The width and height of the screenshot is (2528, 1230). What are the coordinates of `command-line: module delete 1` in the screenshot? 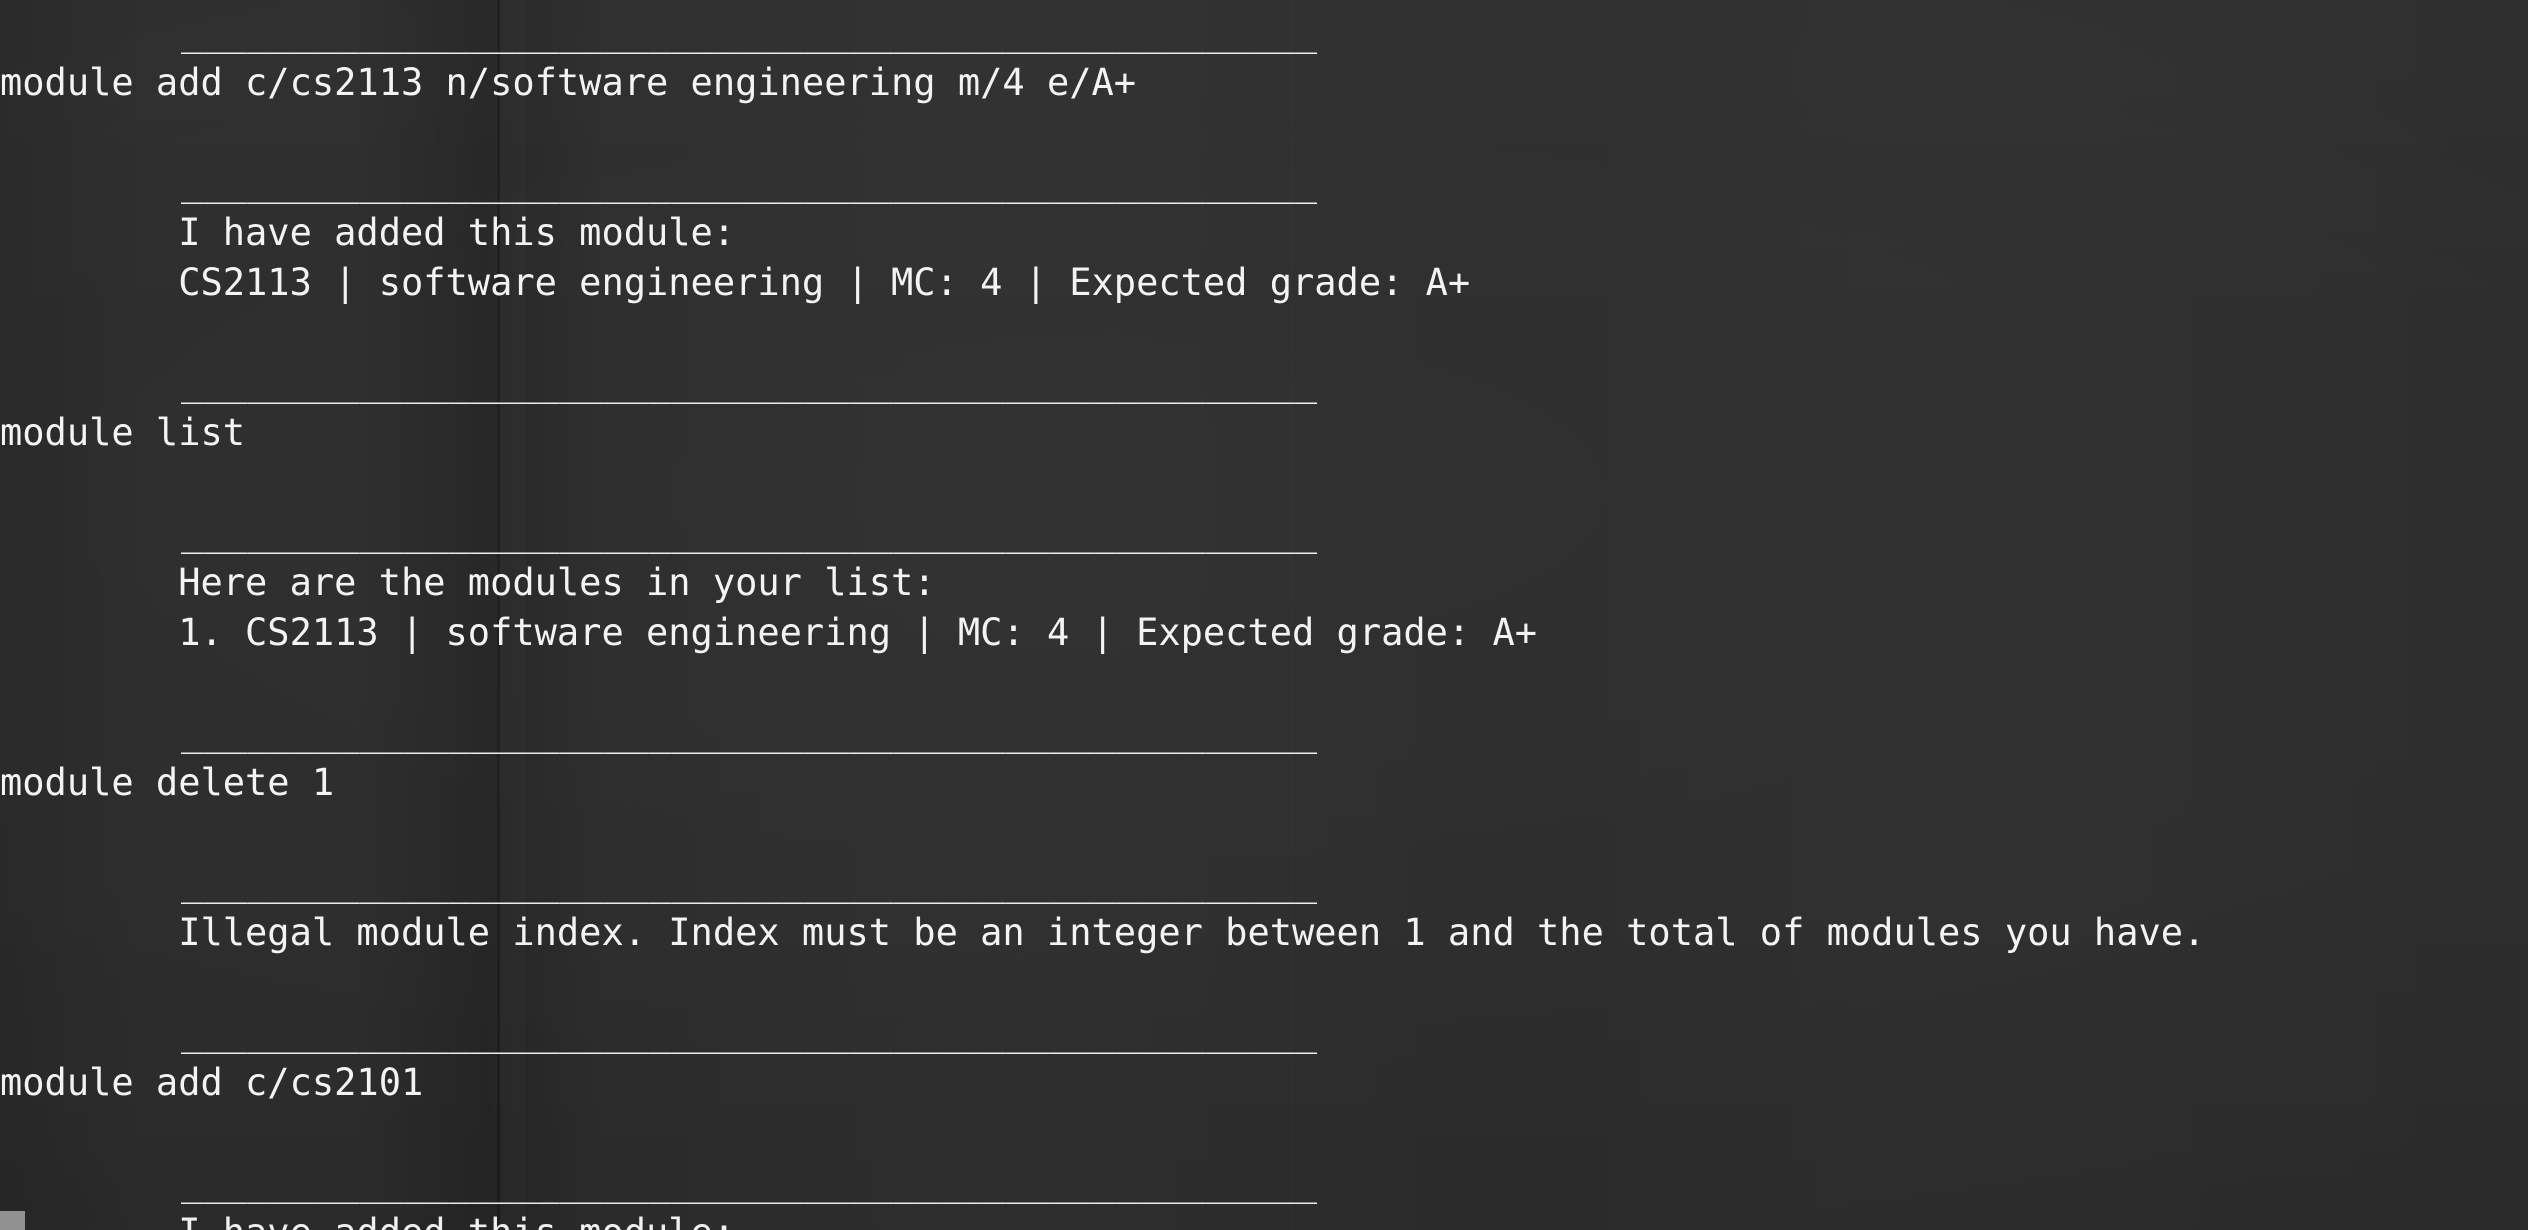 It's located at (167, 782).